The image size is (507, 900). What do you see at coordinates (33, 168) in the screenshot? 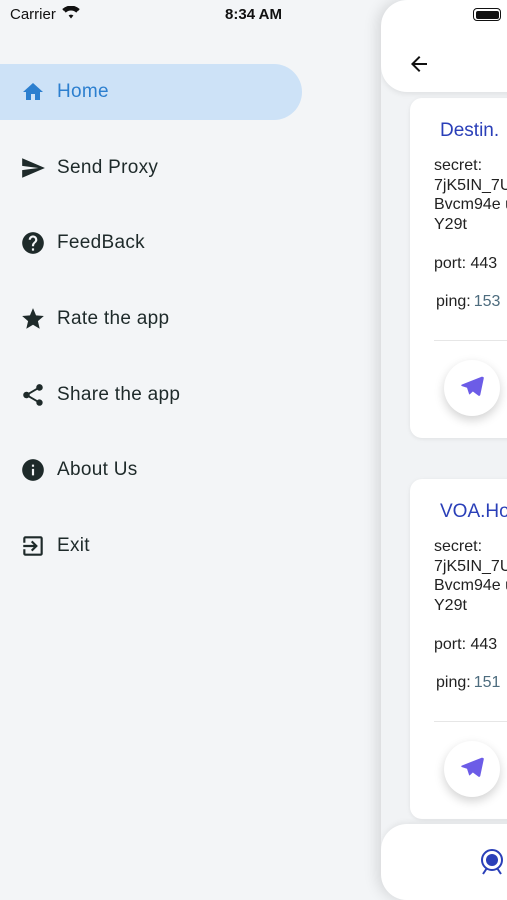
I see `send-icon` at bounding box center [33, 168].